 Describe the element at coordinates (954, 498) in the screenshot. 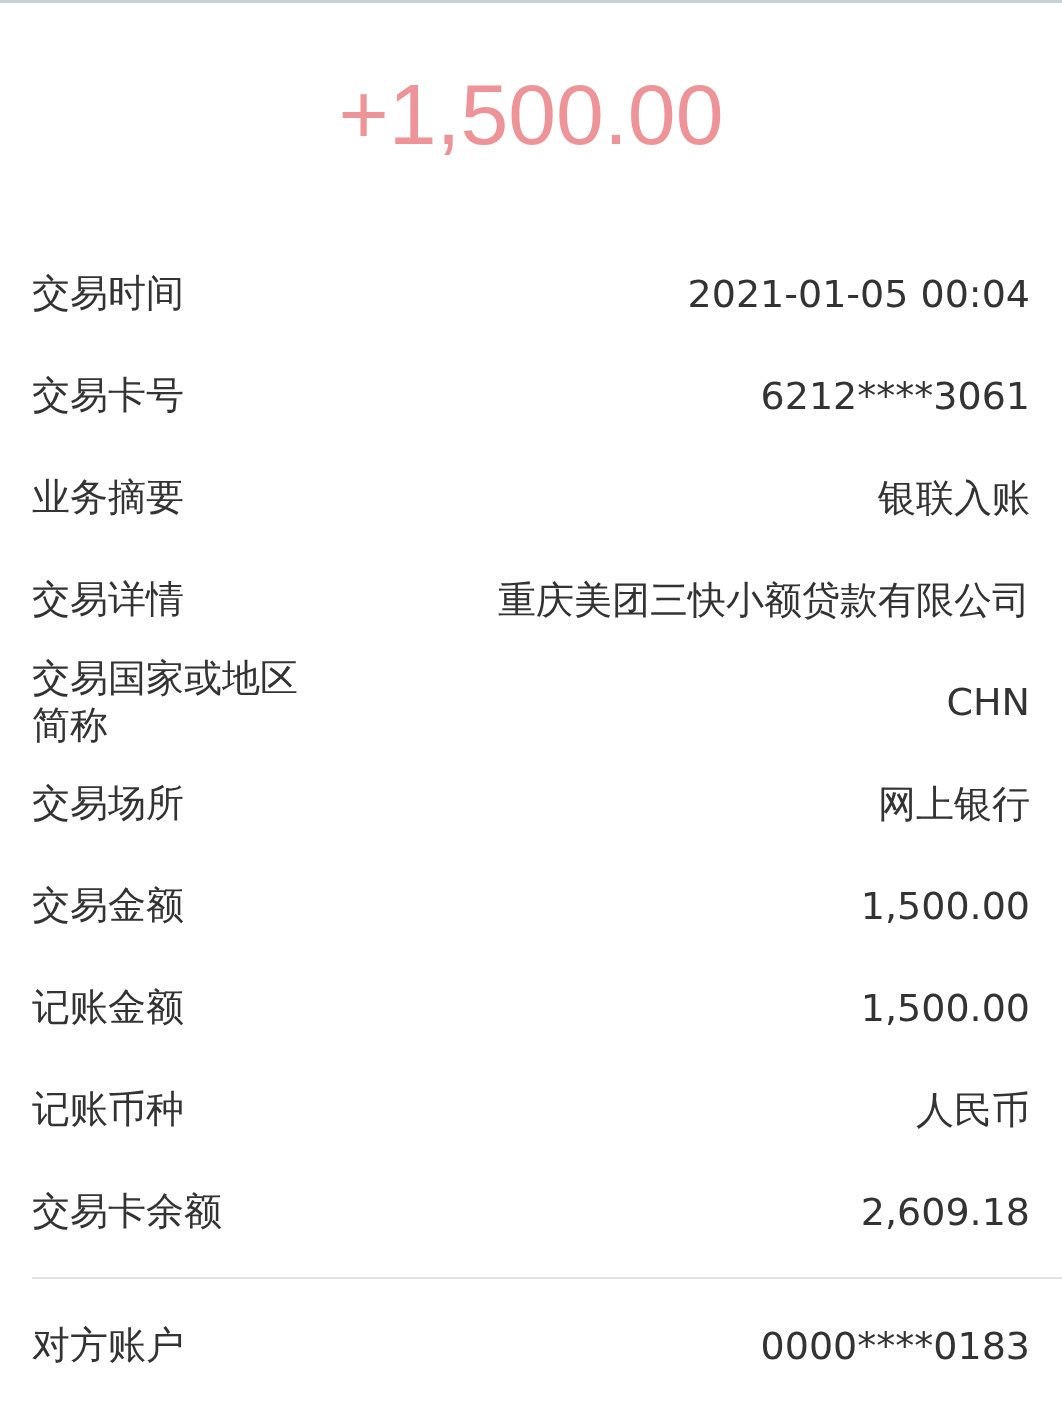

I see `field-value: 银联入账` at that location.